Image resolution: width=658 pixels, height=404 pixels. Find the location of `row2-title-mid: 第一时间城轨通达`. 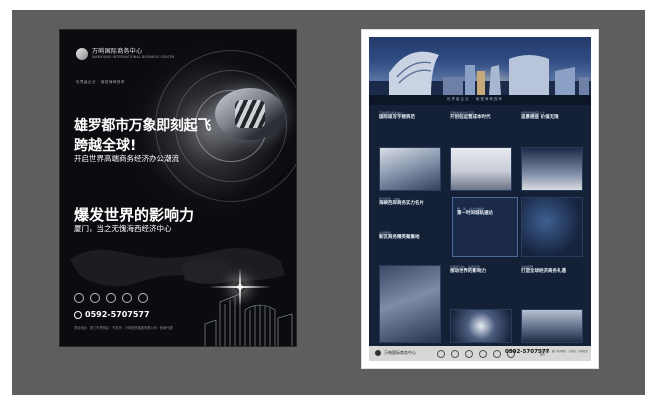

row2-title-mid: 第一时间城轨通达 is located at coordinates (475, 213).